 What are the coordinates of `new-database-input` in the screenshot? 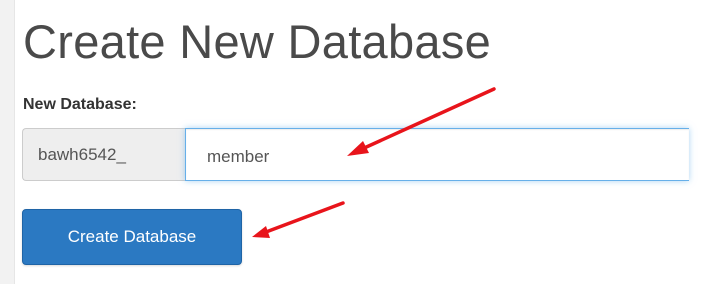 It's located at (437, 154).